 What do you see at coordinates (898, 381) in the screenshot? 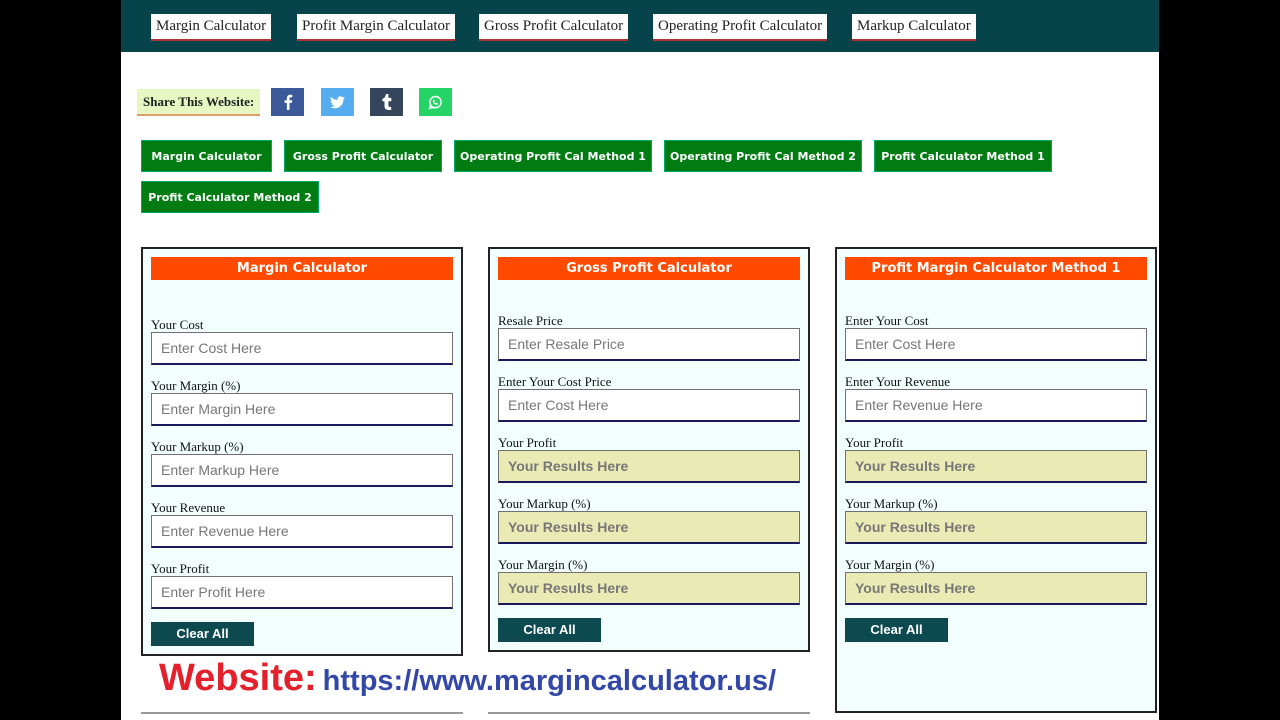
I see `revenue-label: Enter Your Revenue` at bounding box center [898, 381].